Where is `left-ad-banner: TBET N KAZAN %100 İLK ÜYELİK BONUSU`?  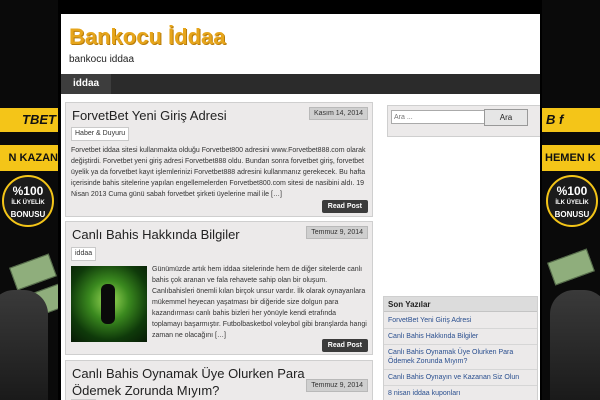
left-ad-banner: TBET N KAZAN %100 İLK ÜYELİK BONUSU is located at coordinates (29, 200).